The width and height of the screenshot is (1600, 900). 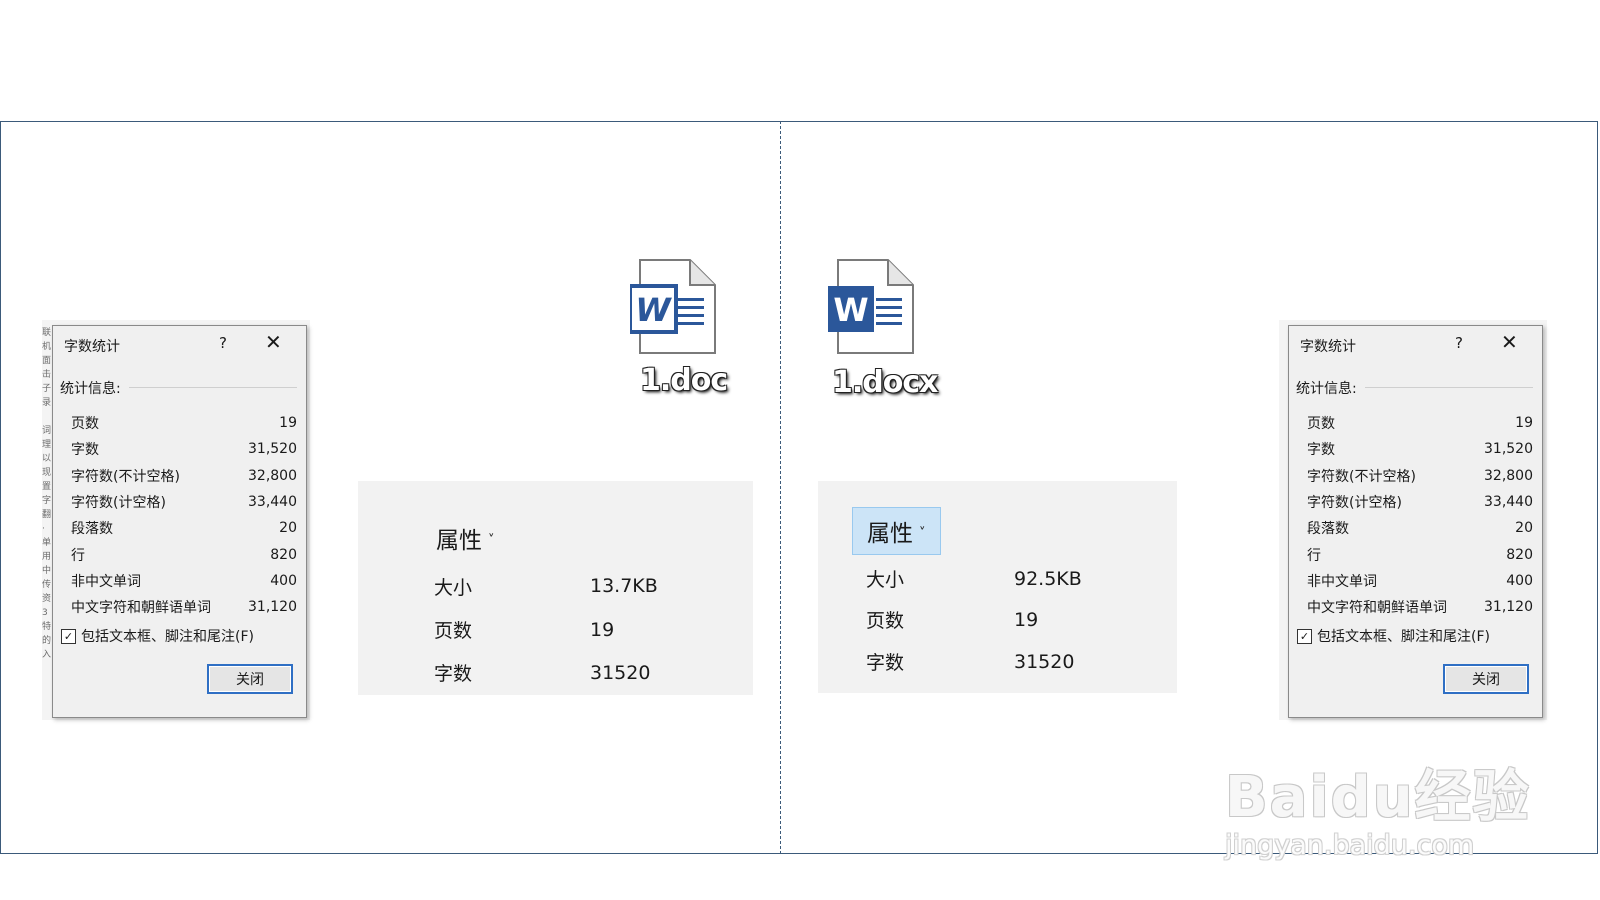 I want to click on watermark-url: jingyan.baidu.com, so click(x=1350, y=845).